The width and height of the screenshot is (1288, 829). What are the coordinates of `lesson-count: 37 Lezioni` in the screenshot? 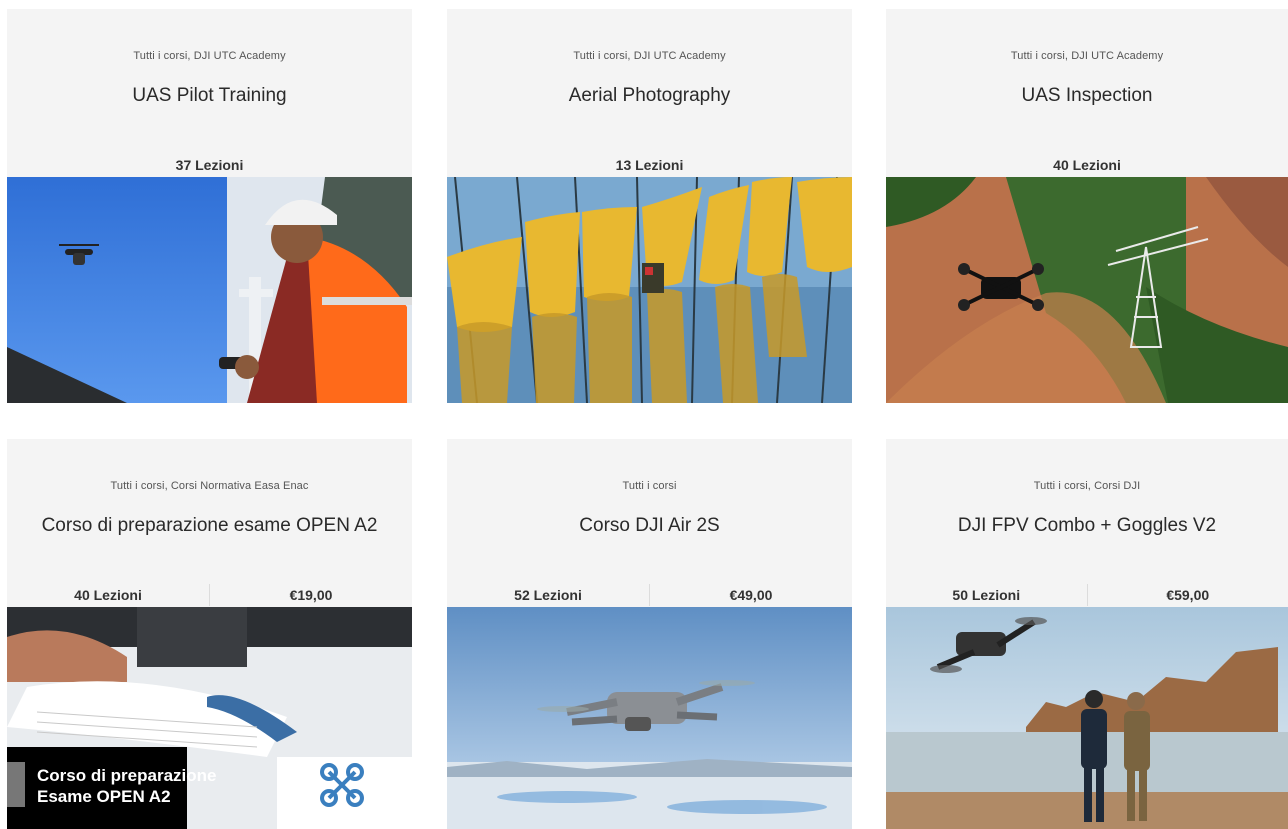 It's located at (209, 165).